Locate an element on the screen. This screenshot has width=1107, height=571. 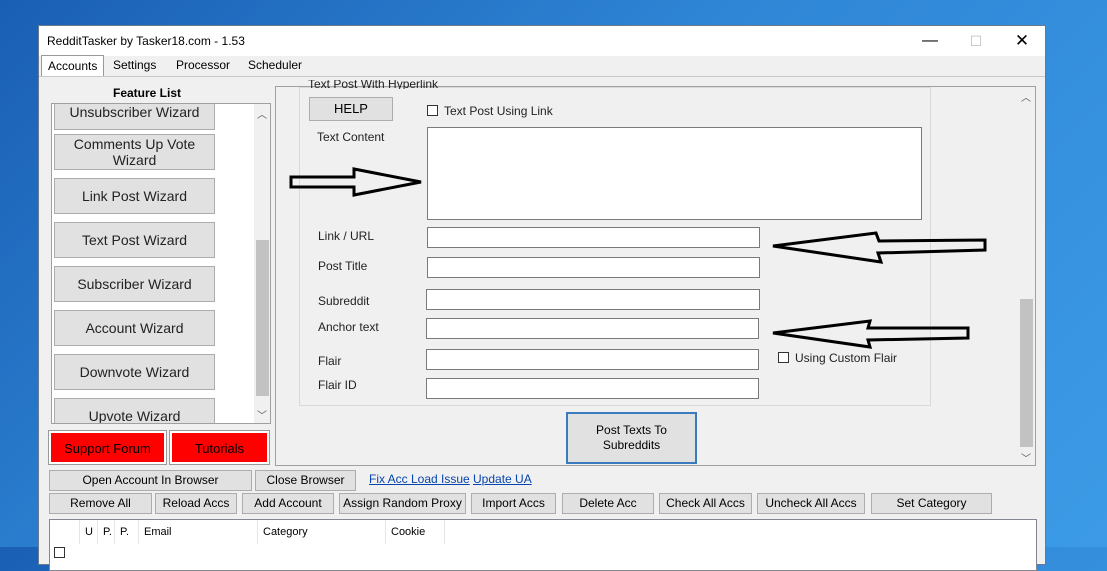
accounts-grid: U P. P. Email Category Cookie is located at coordinates (543, 545).